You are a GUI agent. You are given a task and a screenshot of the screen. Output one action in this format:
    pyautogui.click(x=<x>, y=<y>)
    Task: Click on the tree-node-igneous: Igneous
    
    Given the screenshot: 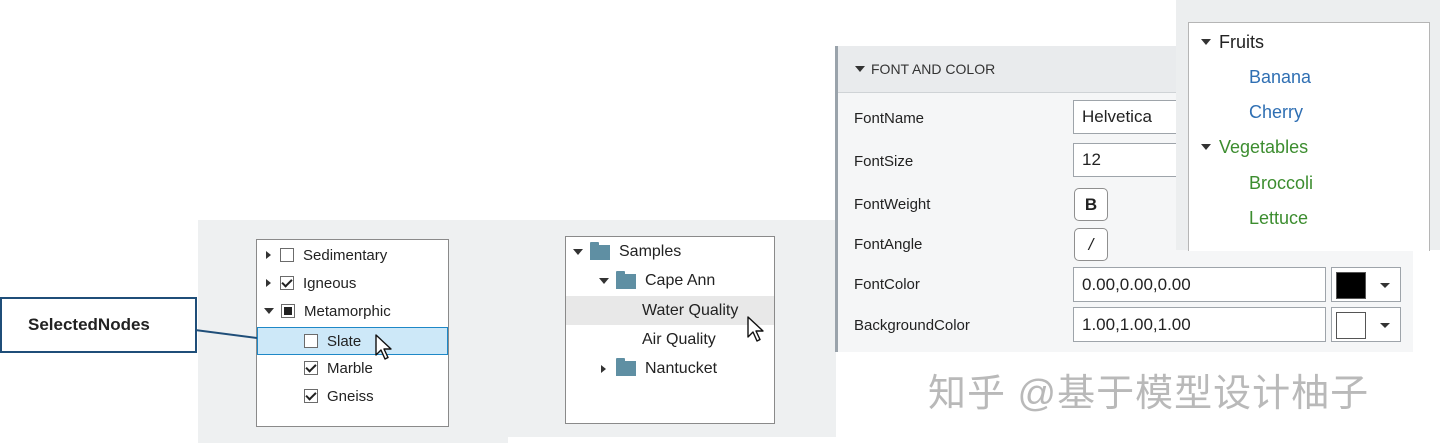 What is the action you would take?
    pyautogui.click(x=352, y=283)
    